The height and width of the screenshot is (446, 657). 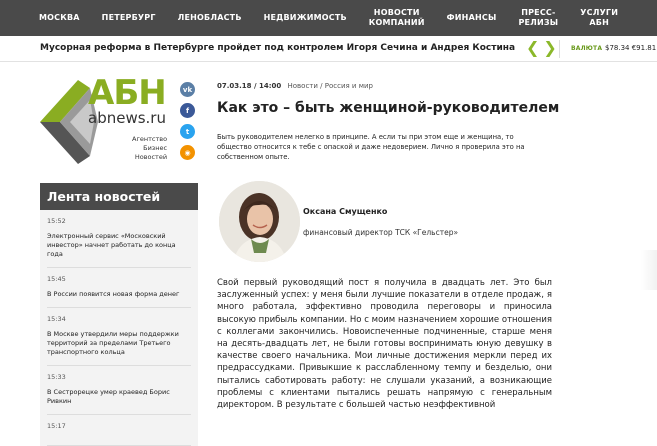 What do you see at coordinates (649, 270) in the screenshot?
I see `page-edge-shadow` at bounding box center [649, 270].